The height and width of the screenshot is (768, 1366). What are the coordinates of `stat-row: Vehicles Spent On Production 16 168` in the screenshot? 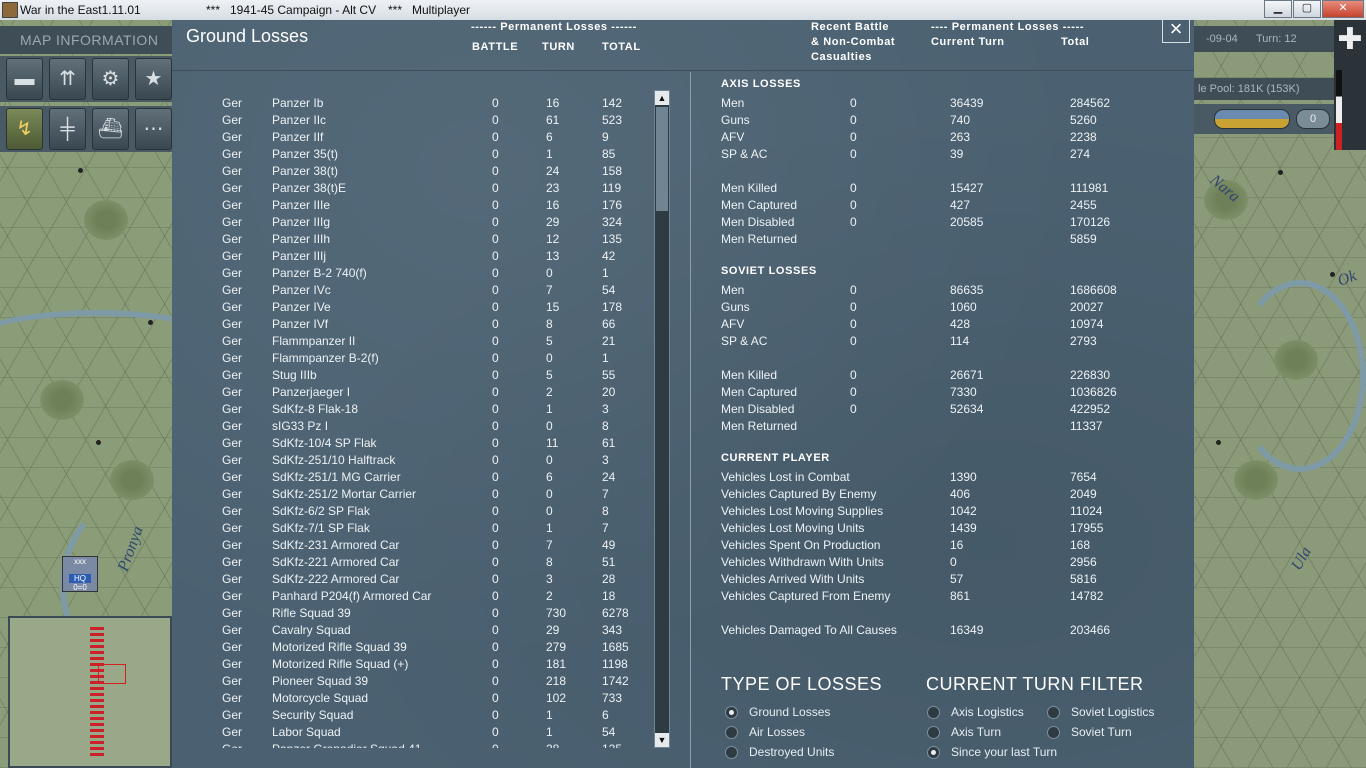 It's located at (956, 546).